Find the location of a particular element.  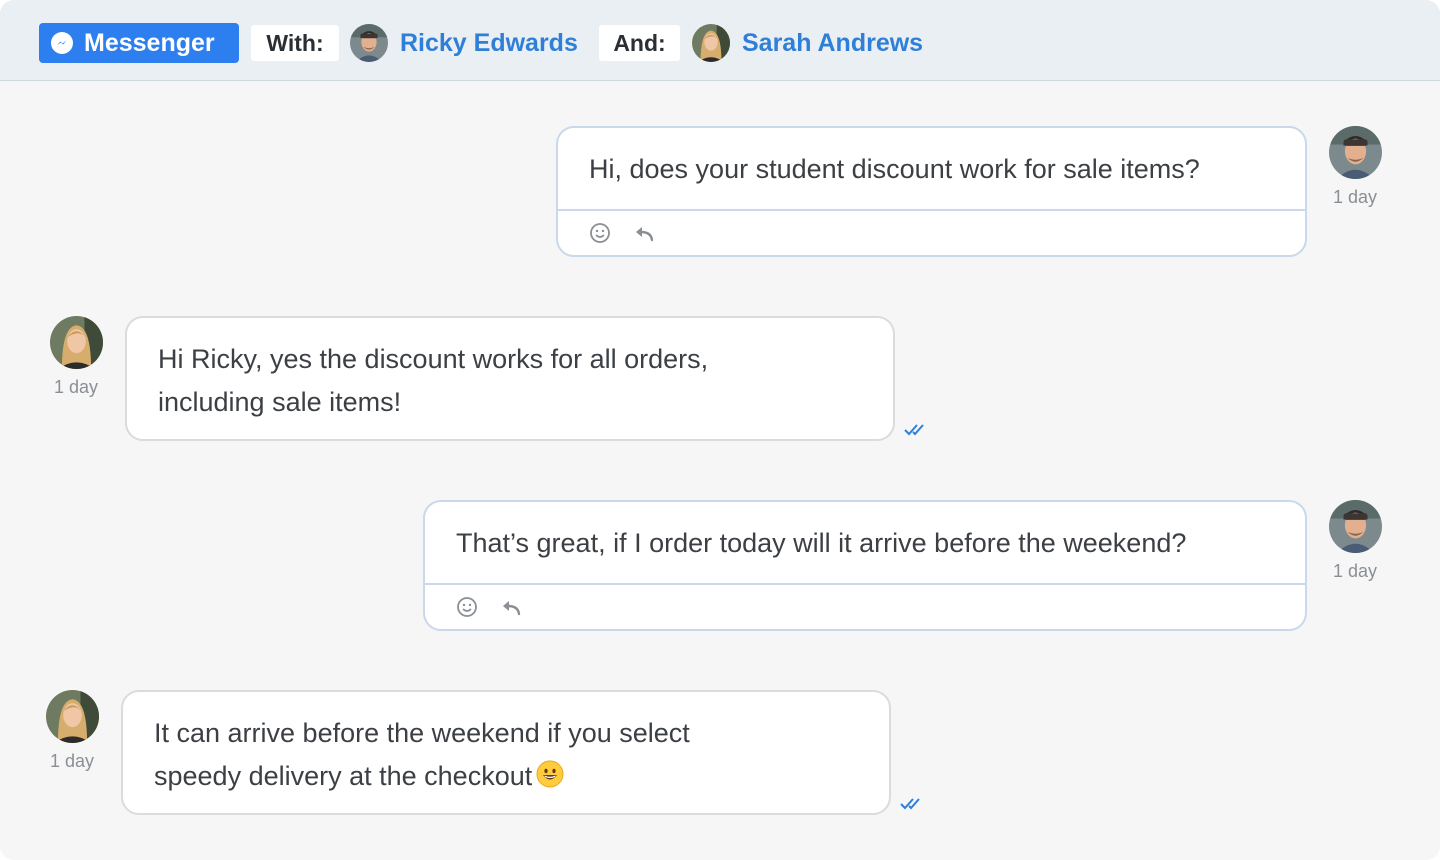

participant-name: Ricky Edwards is located at coordinates (489, 42).